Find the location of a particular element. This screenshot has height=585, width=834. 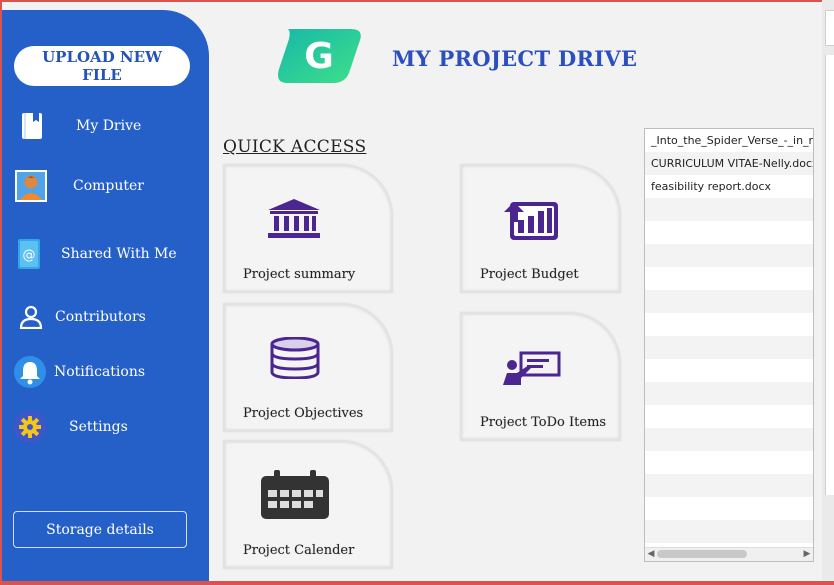

database-icon is located at coordinates (295, 358).